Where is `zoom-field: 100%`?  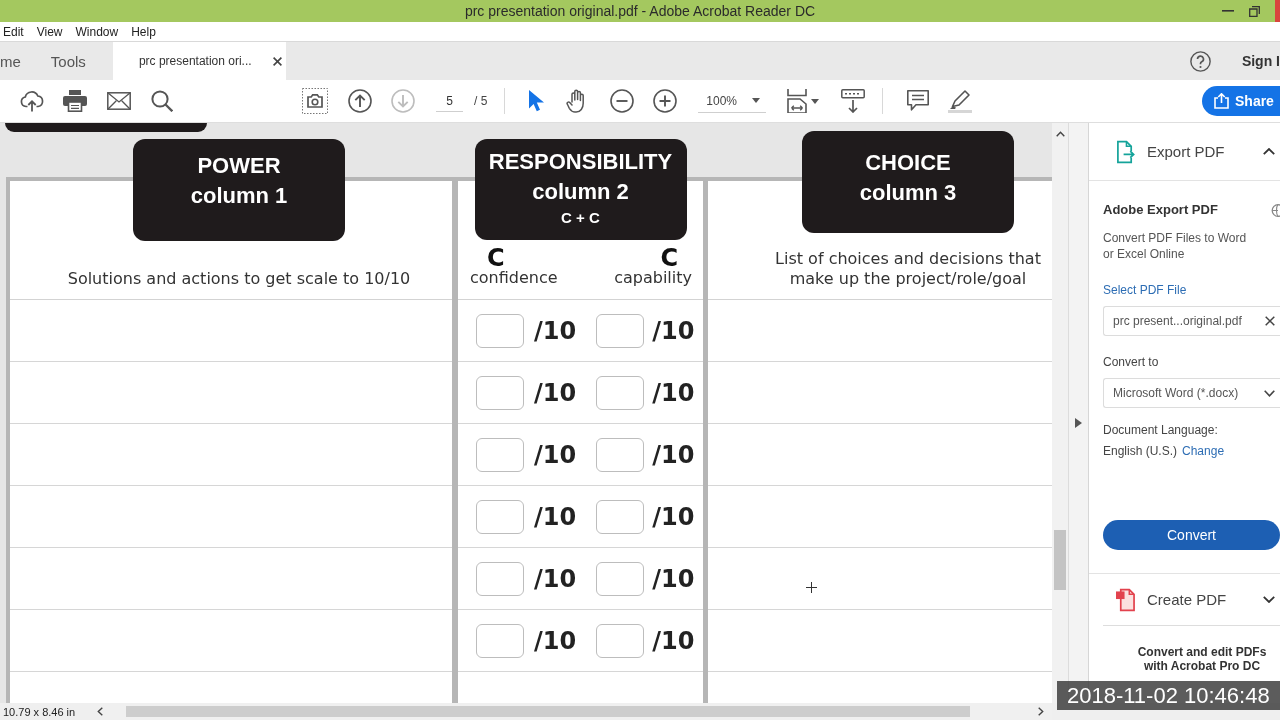
zoom-field: 100% is located at coordinates (732, 101).